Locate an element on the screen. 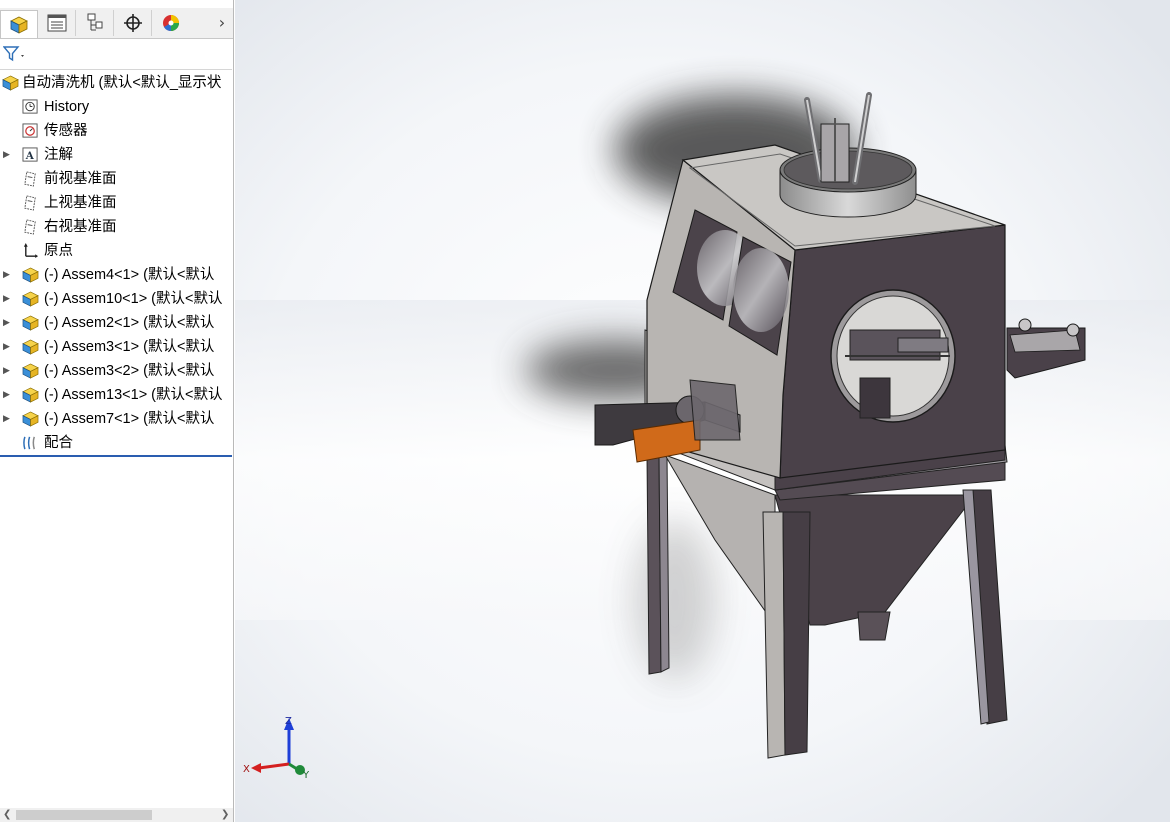 The image size is (1170, 822). tree-end-marker is located at coordinates (116, 456).